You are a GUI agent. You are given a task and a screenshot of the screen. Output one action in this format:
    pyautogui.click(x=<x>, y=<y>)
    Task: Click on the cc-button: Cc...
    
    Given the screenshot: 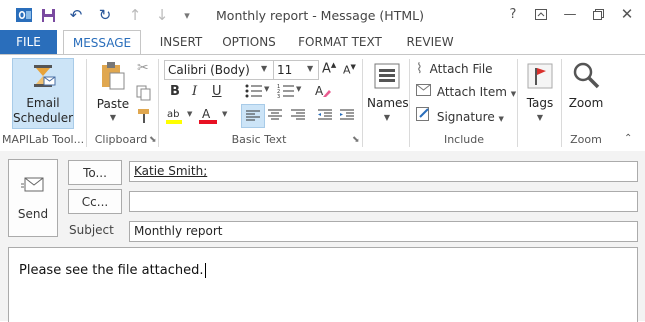 What is the action you would take?
    pyautogui.click(x=95, y=201)
    